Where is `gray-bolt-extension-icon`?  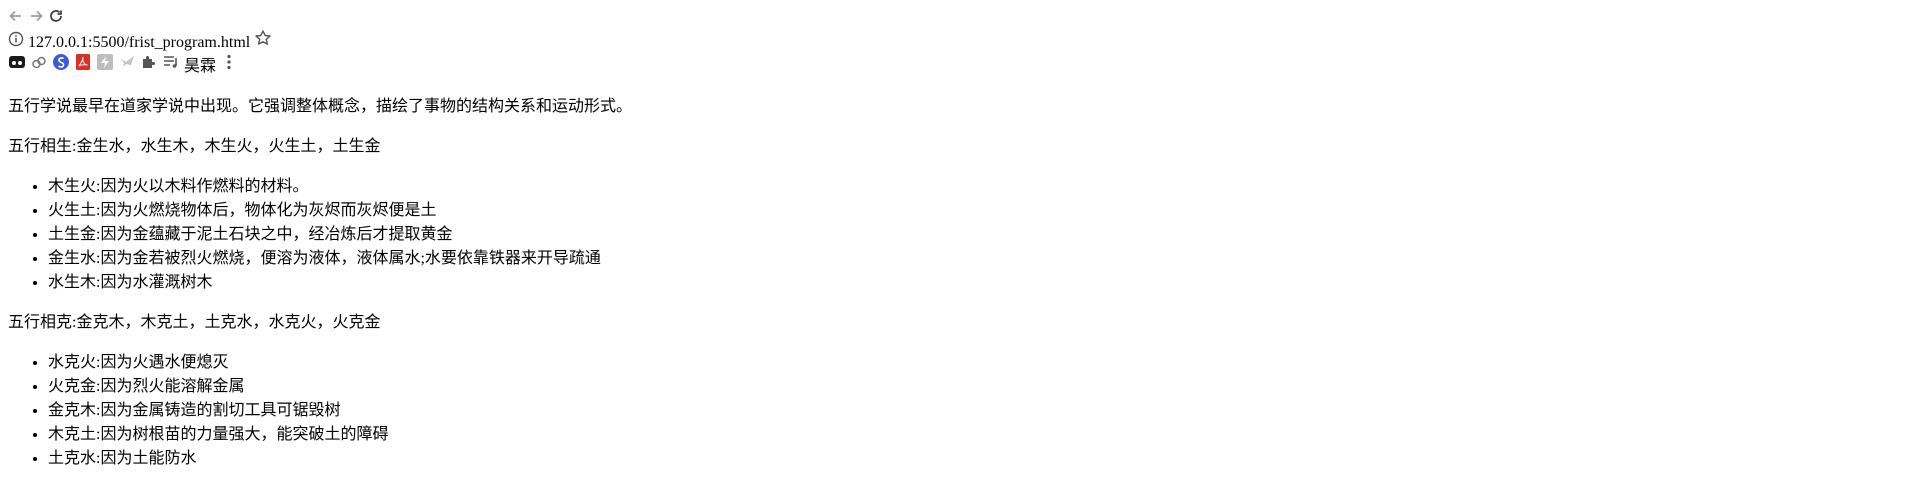 gray-bolt-extension-icon is located at coordinates (107, 64).